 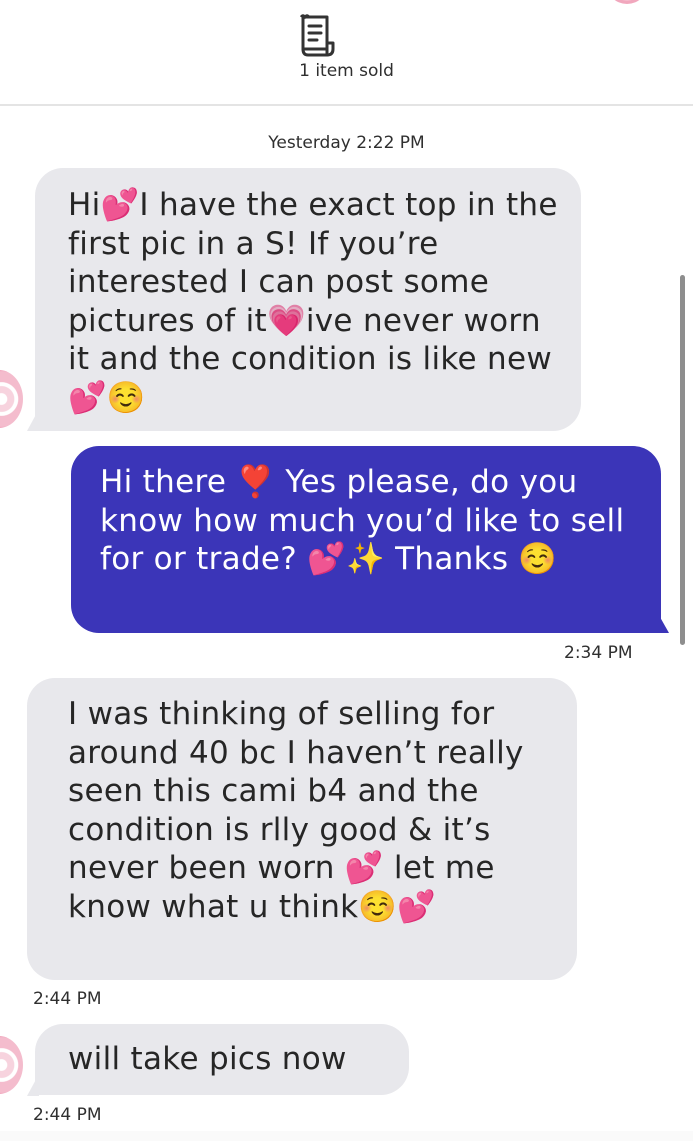 What do you see at coordinates (222, 1059) in the screenshot?
I see `incoming-message: will take pics now` at bounding box center [222, 1059].